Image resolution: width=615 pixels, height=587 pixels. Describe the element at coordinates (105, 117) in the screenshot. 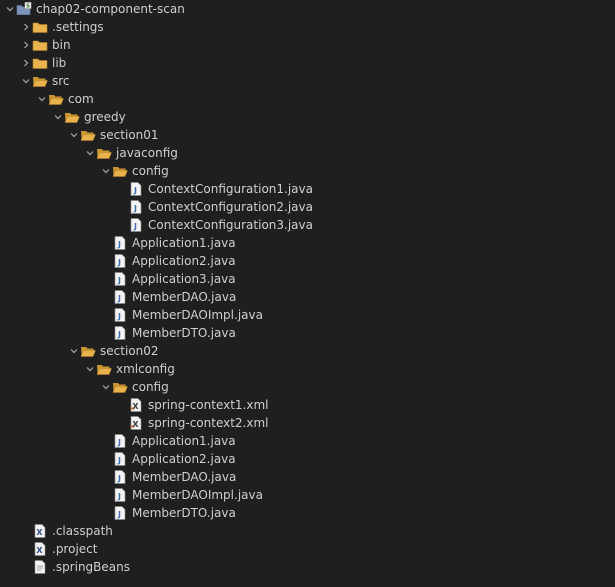

I see `tree-item-label: greedy` at that location.